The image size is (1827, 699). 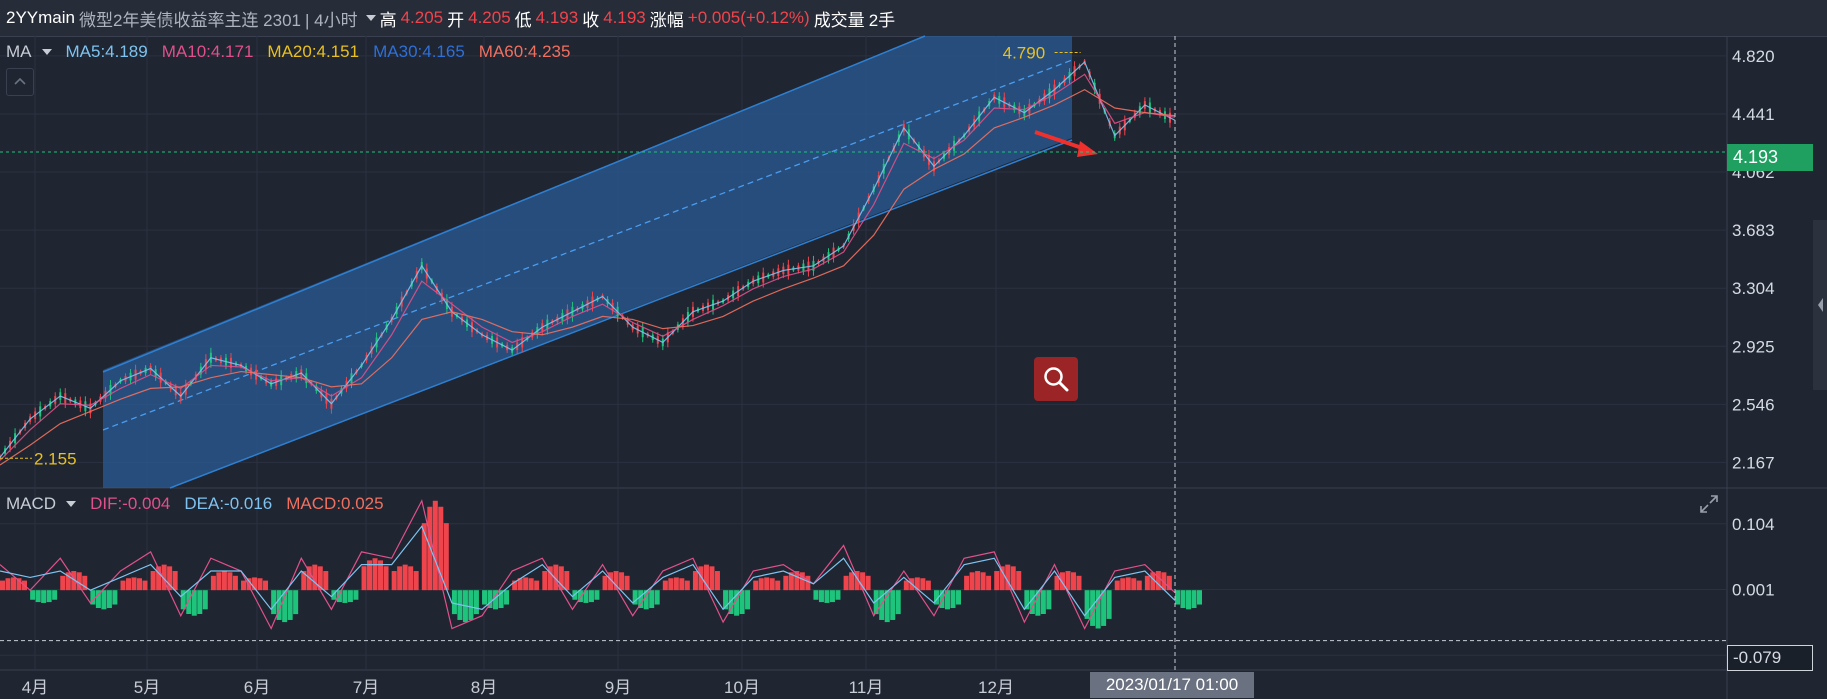 I want to click on dea-value: DEA:-0.016, so click(x=228, y=503).